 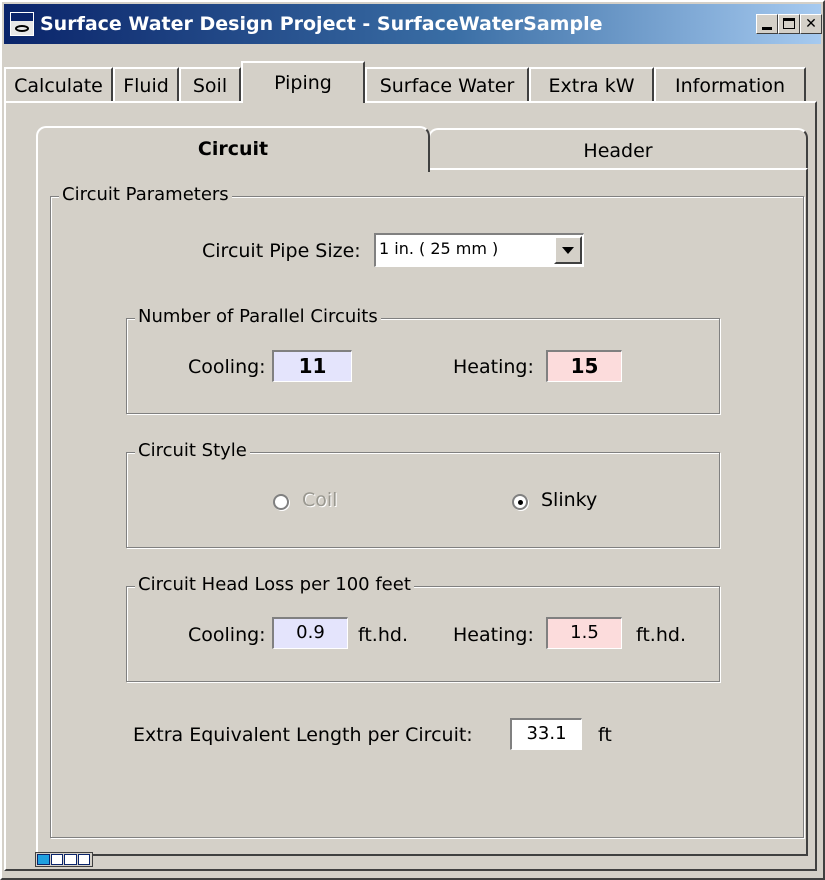 I want to click on tab-extra-kw: Extra kW, so click(x=591, y=84).